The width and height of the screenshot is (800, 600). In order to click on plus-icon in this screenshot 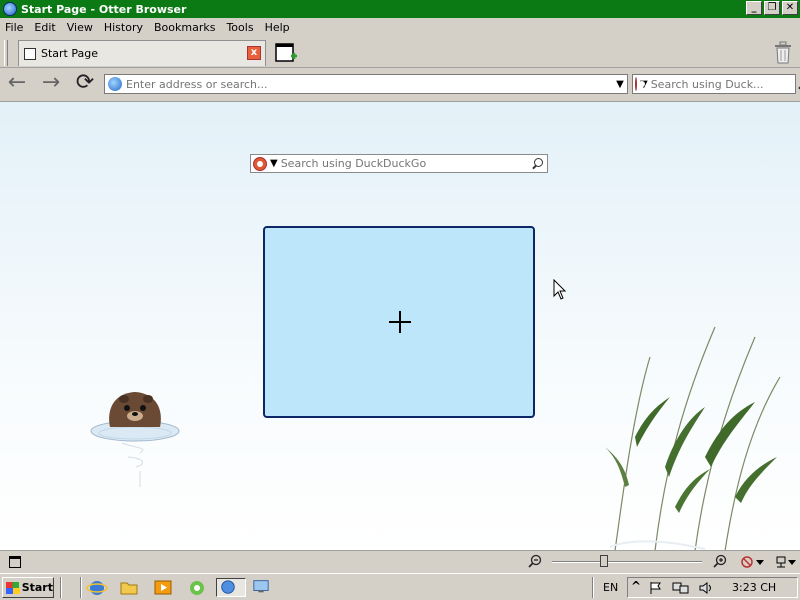, I will do `click(400, 322)`.